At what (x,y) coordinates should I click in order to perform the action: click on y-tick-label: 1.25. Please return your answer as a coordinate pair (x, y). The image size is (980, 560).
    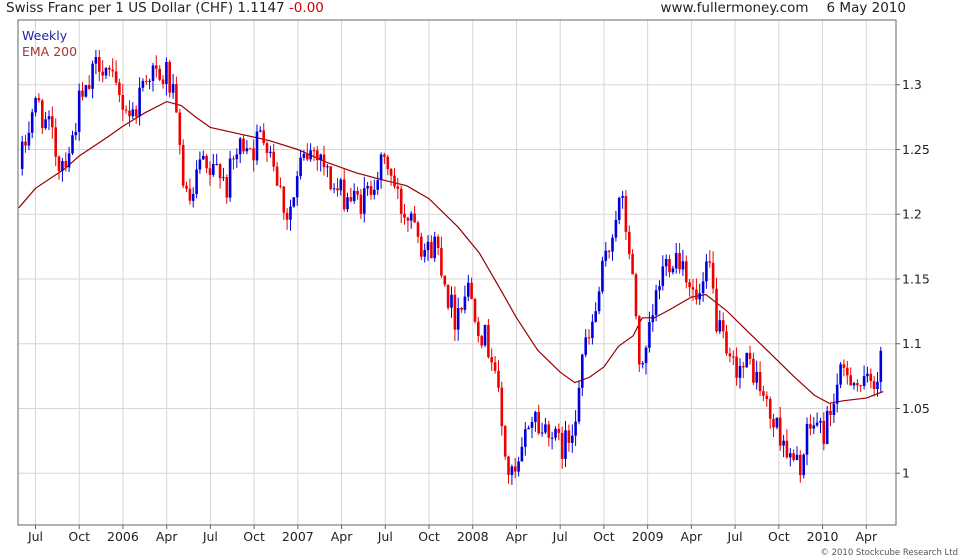
    Looking at the image, I should click on (916, 149).